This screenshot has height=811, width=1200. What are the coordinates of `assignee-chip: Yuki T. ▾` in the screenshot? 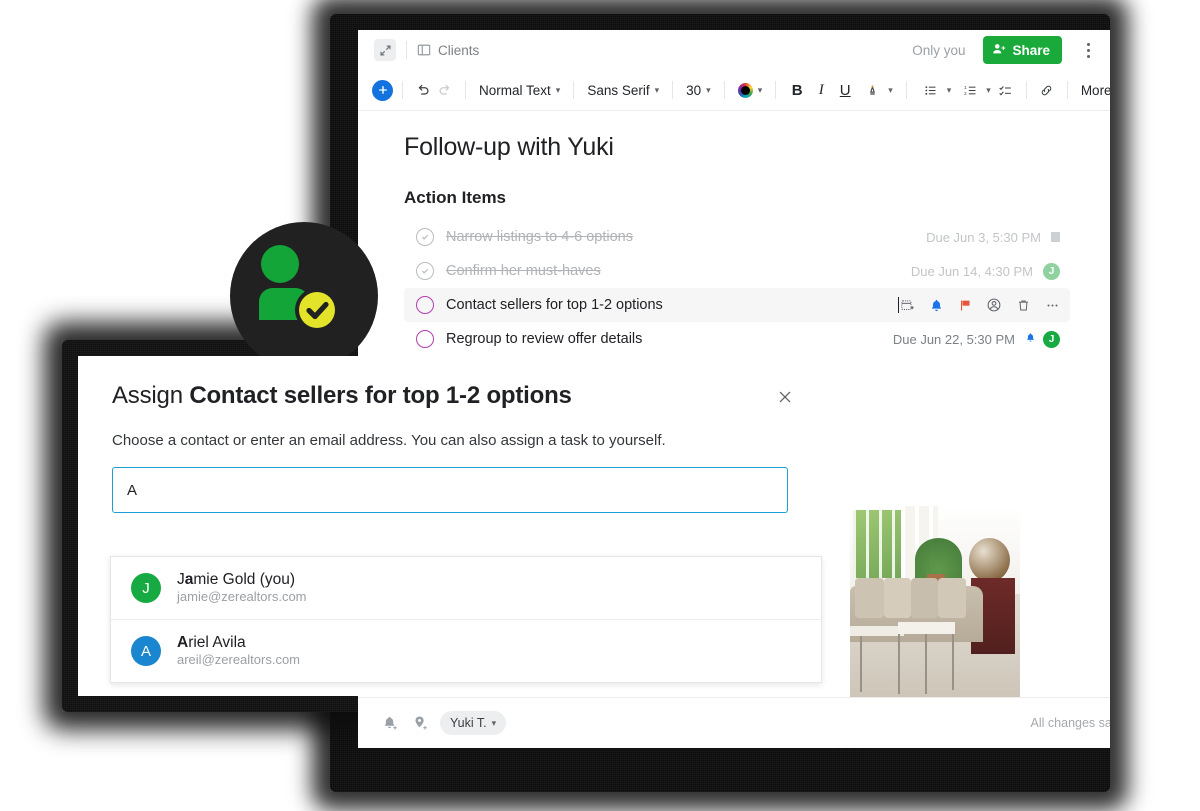 It's located at (473, 723).